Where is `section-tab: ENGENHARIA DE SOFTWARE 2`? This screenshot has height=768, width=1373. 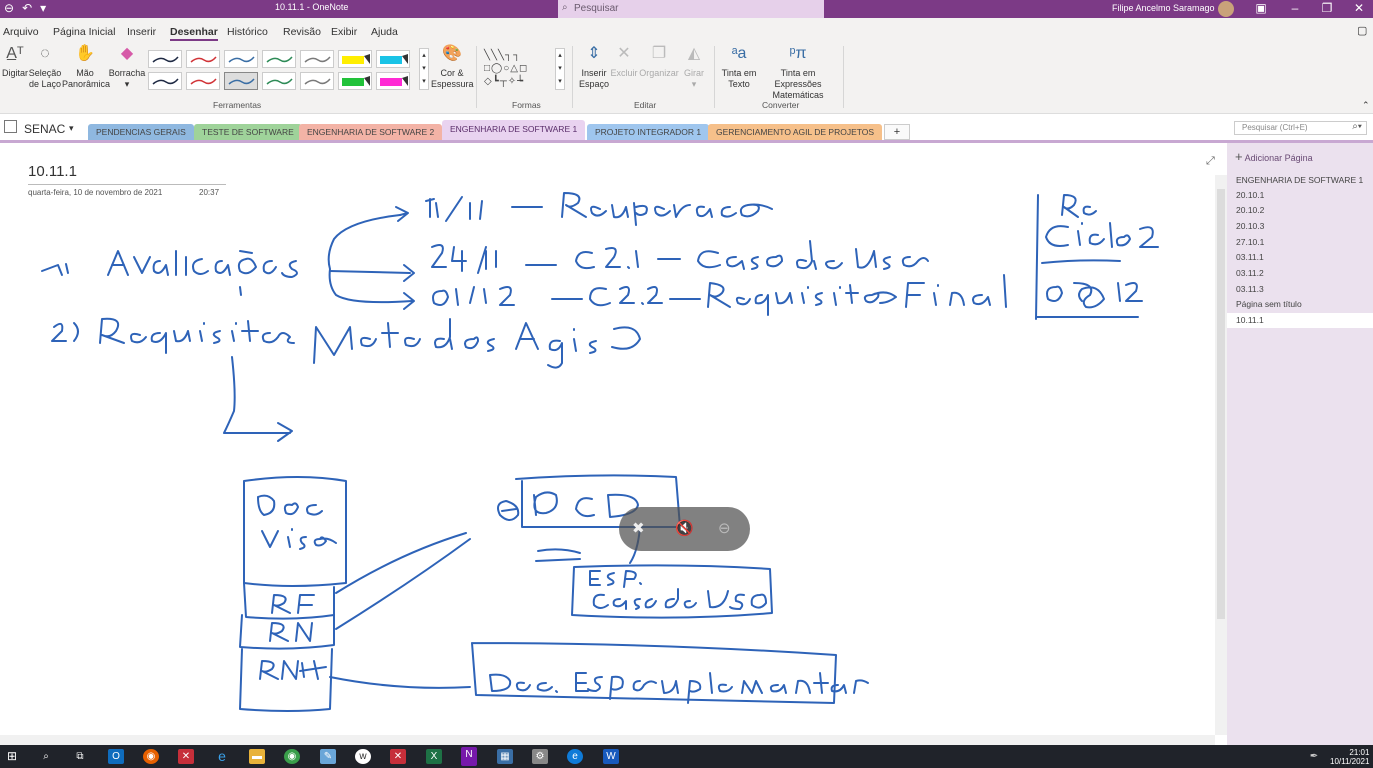 section-tab: ENGENHARIA DE SOFTWARE 2 is located at coordinates (371, 132).